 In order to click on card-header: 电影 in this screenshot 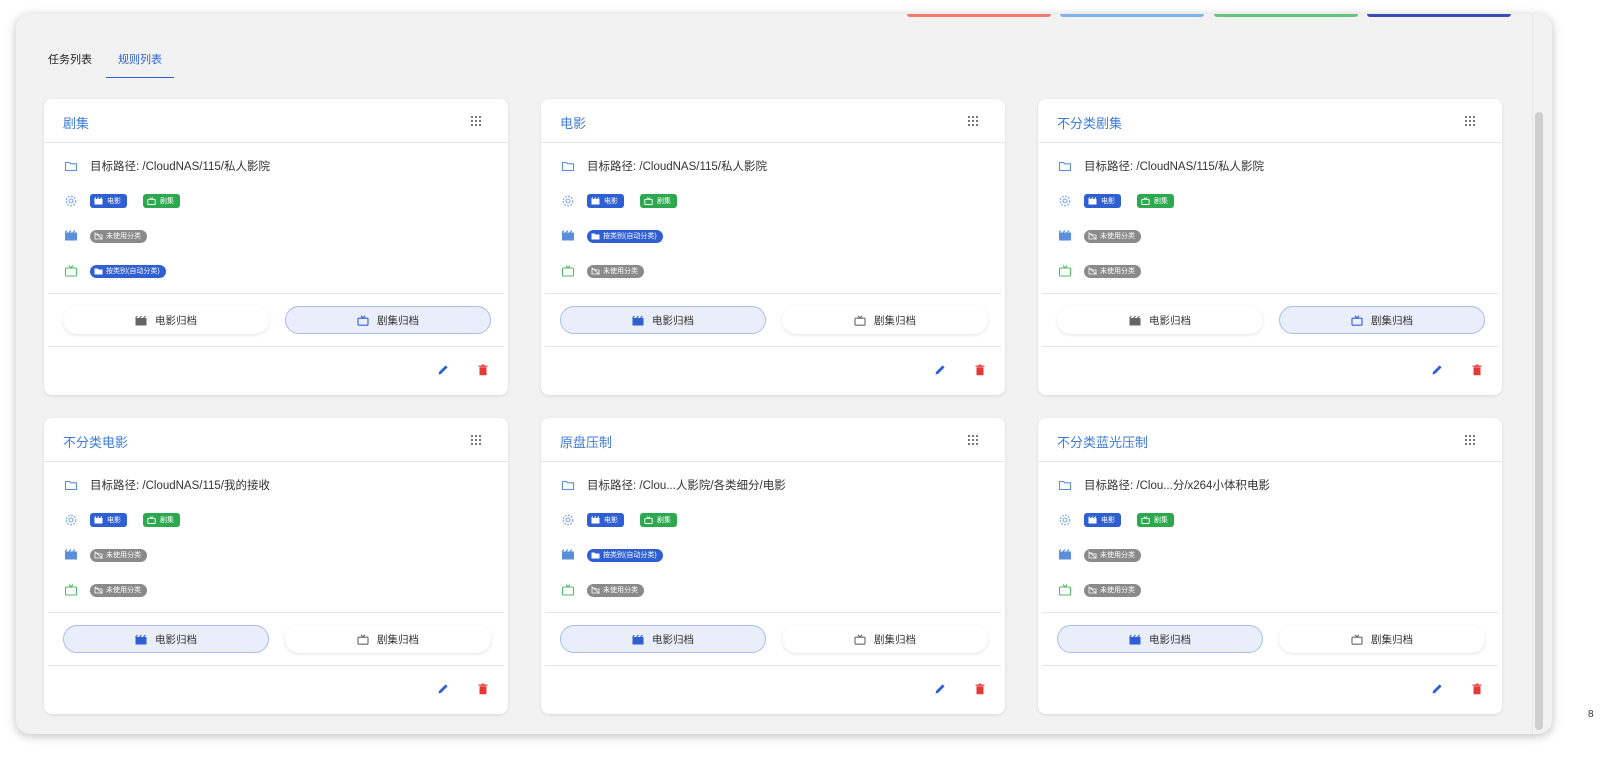, I will do `click(773, 121)`.